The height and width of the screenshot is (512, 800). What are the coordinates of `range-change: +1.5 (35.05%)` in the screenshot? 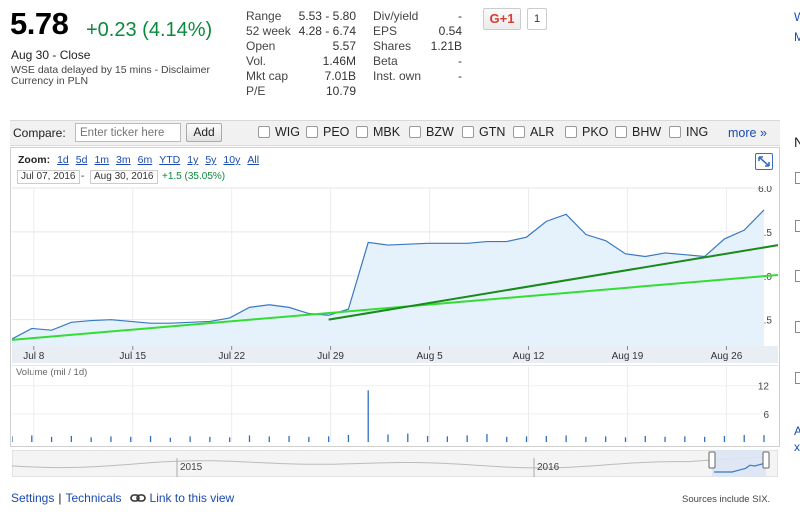 It's located at (194, 176).